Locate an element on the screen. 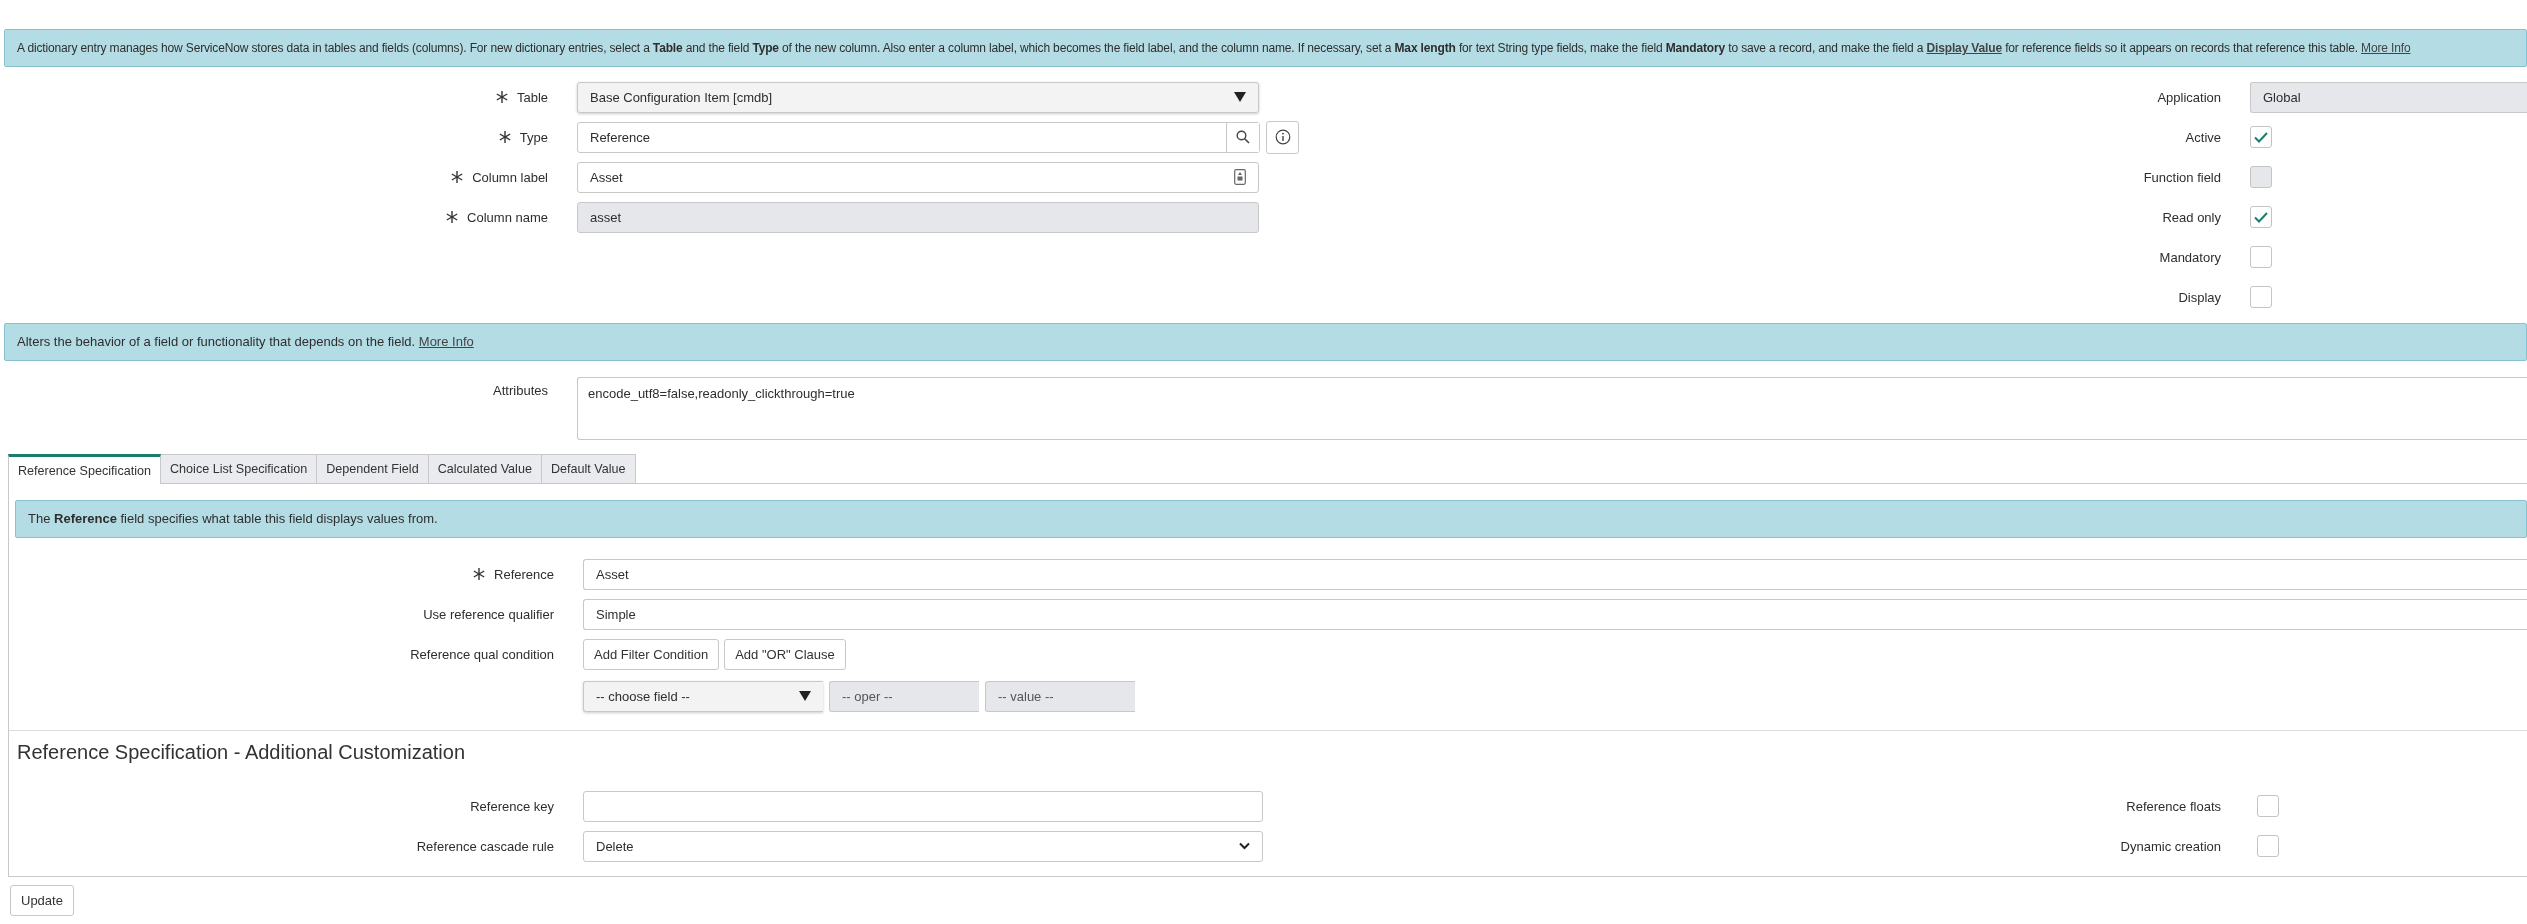 The height and width of the screenshot is (924, 2527). input-field is located at coordinates (923, 806).